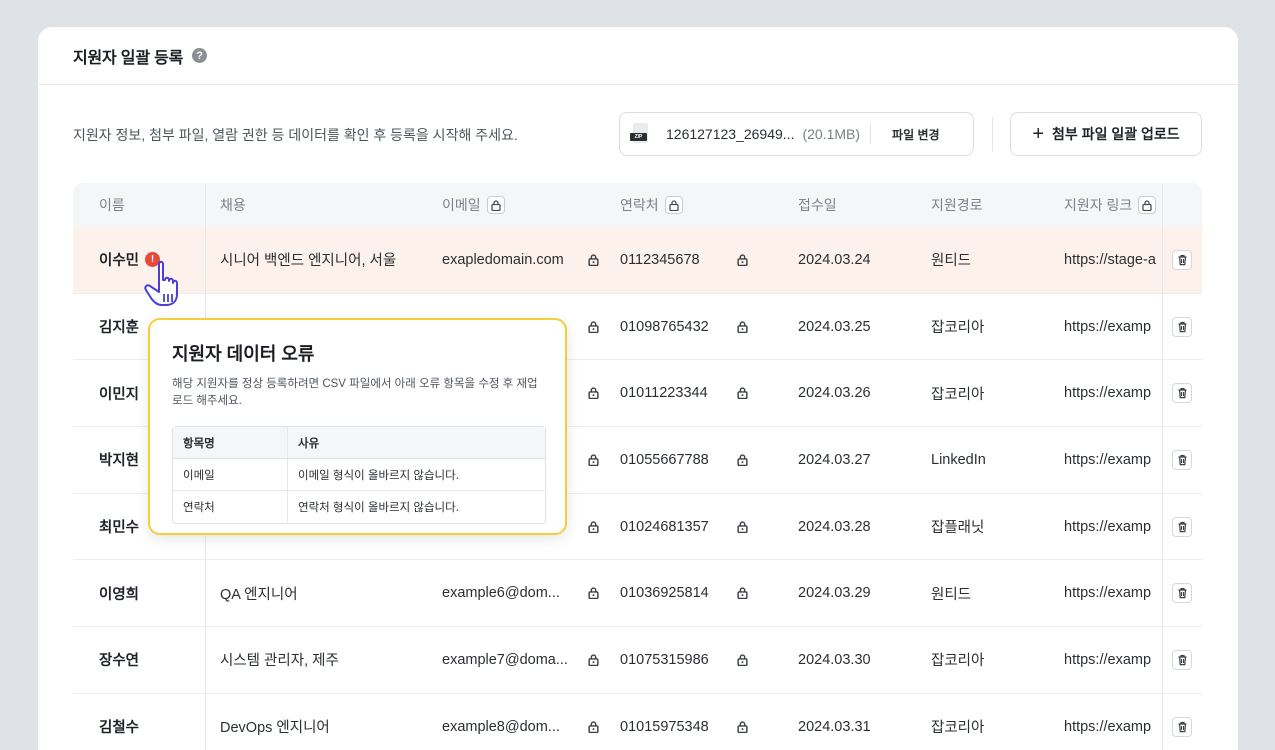  Describe the element at coordinates (684, 260) in the screenshot. I see `applicant-phone: 0112345678` at that location.